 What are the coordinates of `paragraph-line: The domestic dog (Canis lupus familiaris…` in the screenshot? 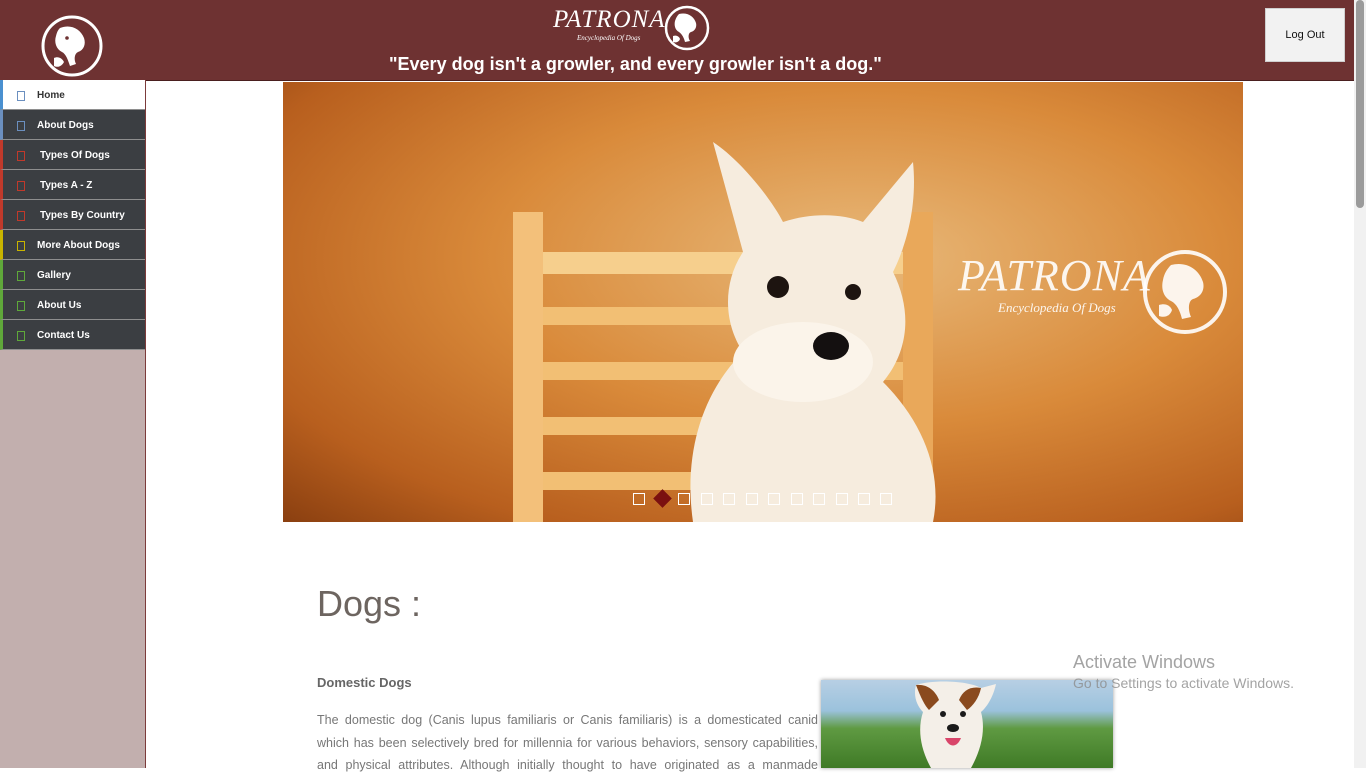 It's located at (567, 720).